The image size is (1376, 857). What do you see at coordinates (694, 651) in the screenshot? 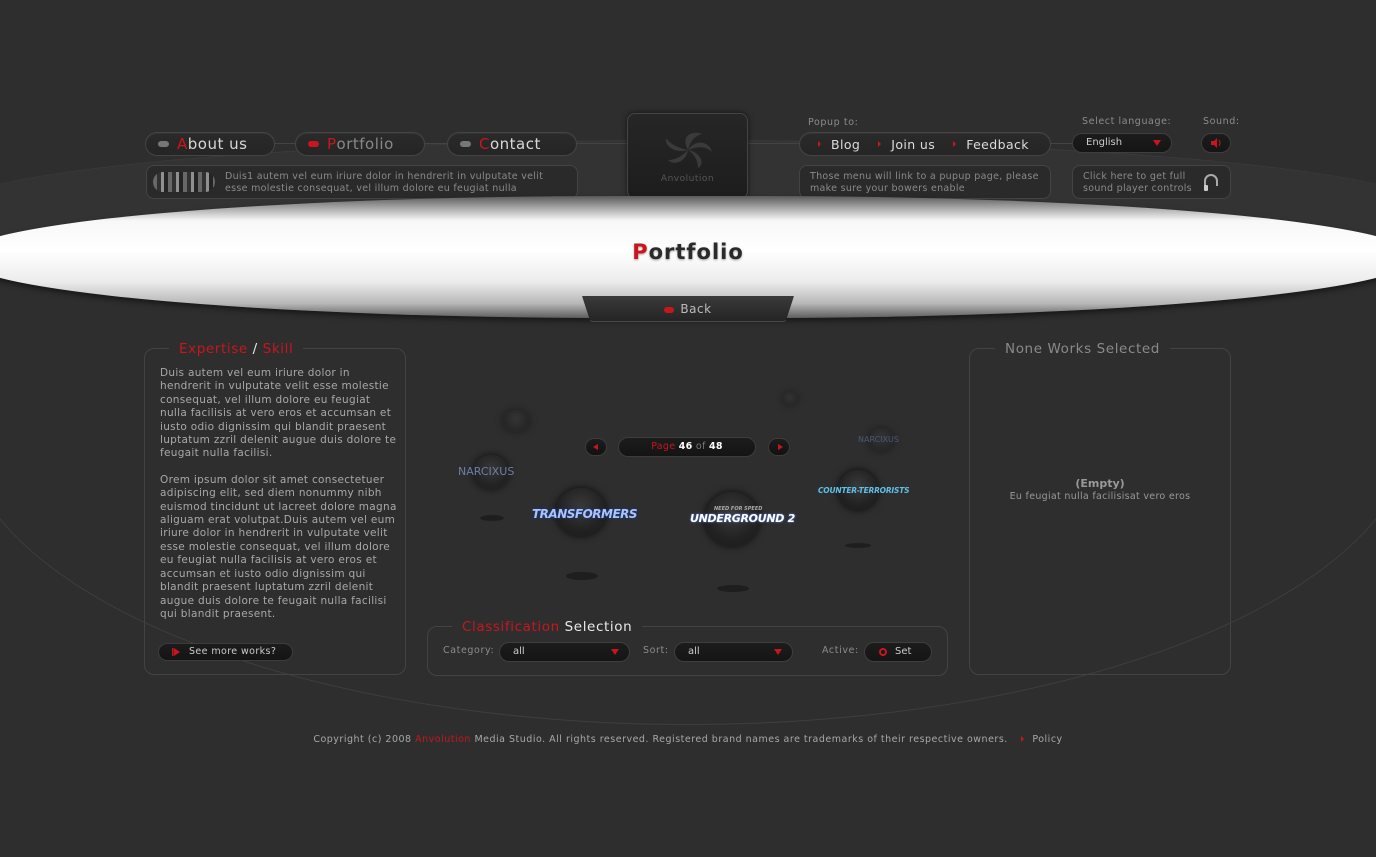
I see `sort-value: all` at bounding box center [694, 651].